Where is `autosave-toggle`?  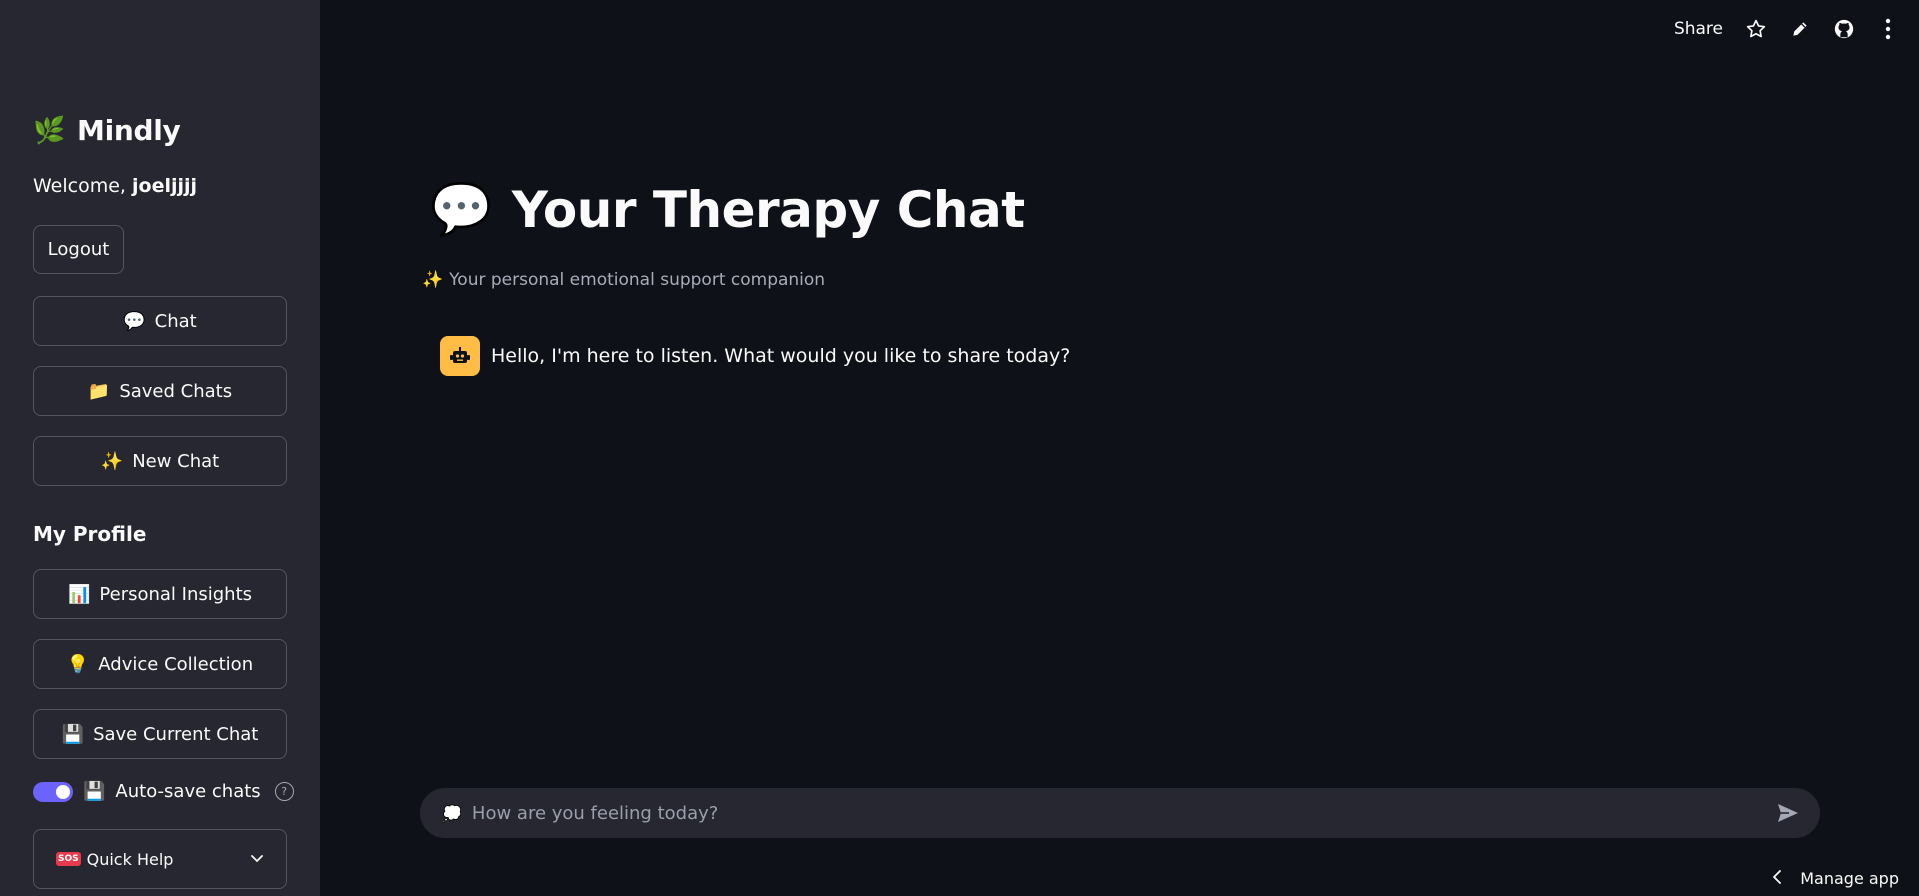
autosave-toggle is located at coordinates (53, 791).